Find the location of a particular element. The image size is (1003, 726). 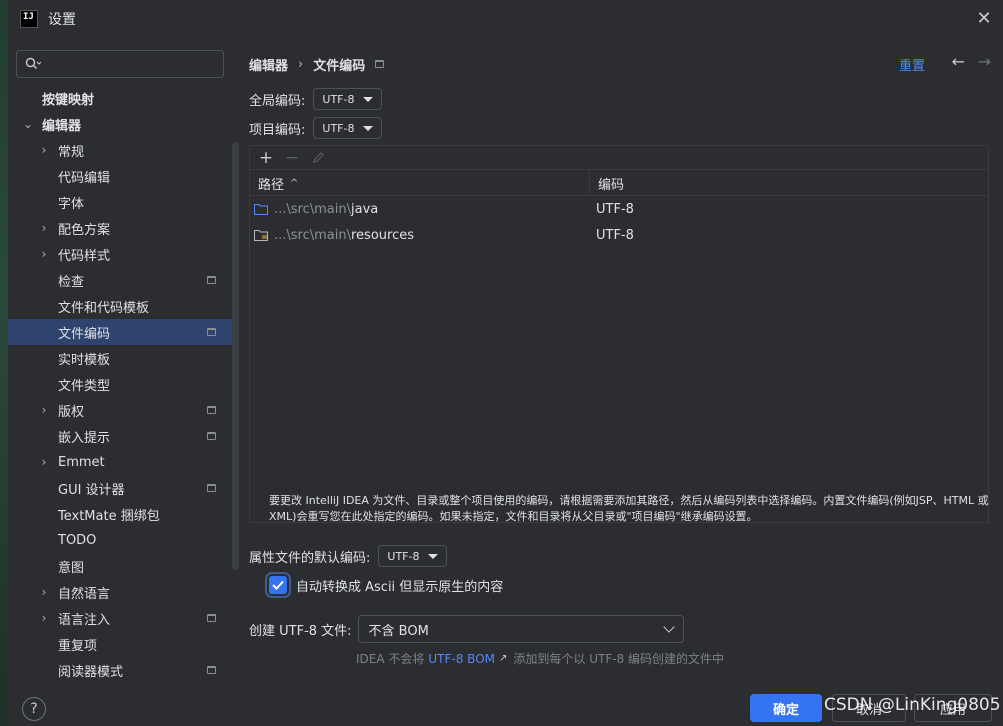

edit-icon is located at coordinates (318, 158).